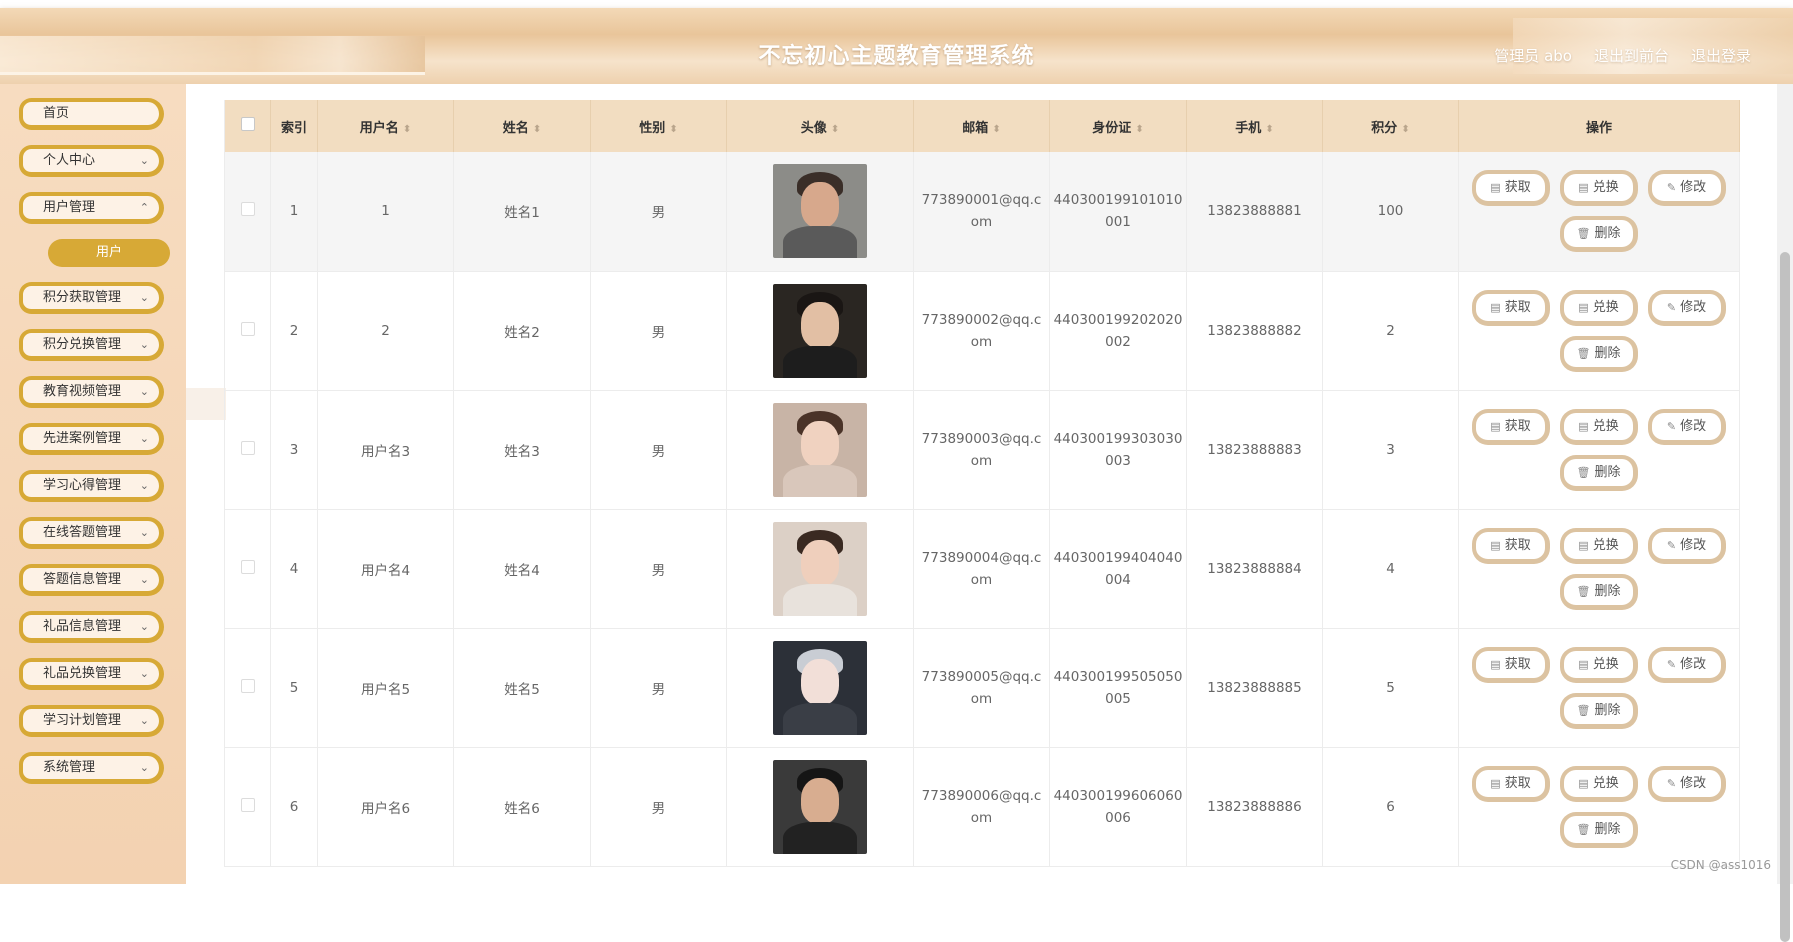  I want to click on cell-phone: 13823888881, so click(1254, 211).